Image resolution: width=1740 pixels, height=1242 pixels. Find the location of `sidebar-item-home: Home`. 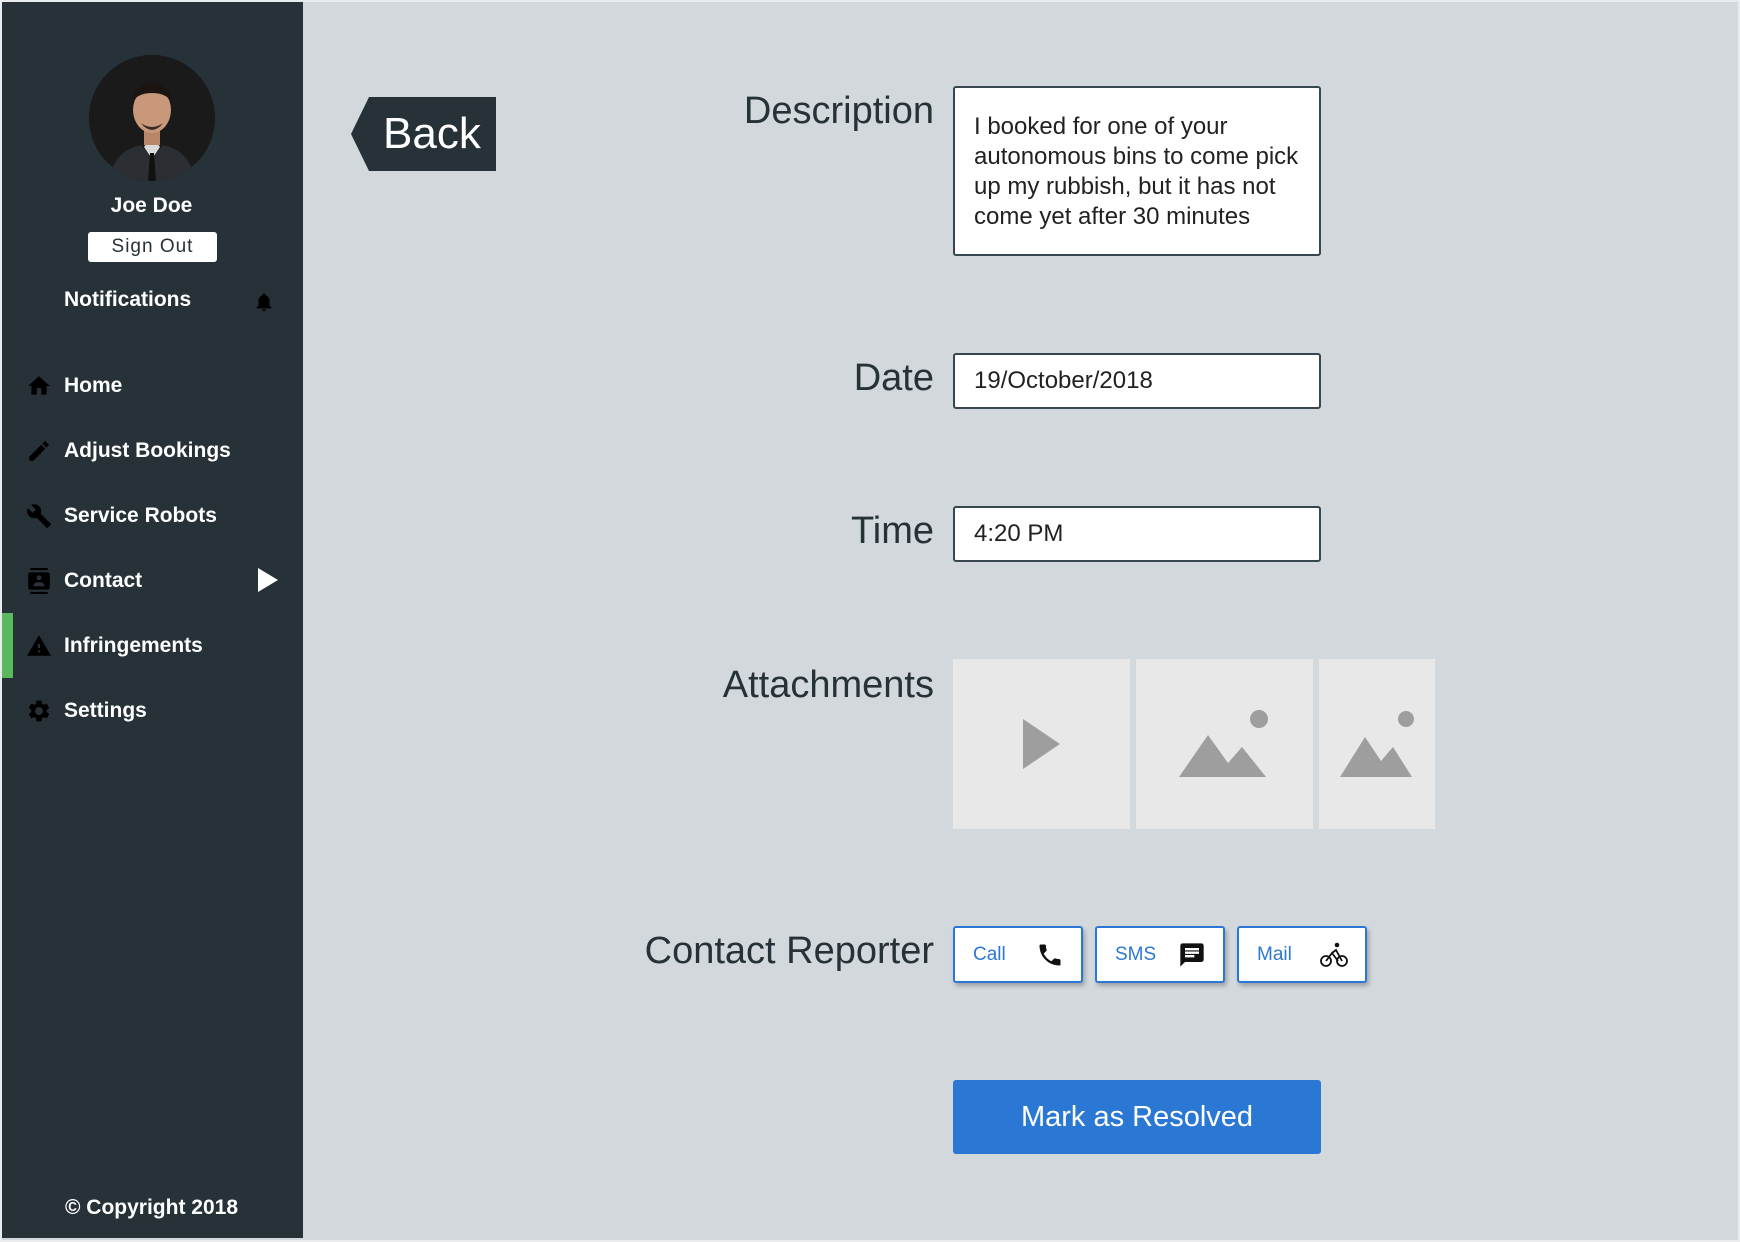

sidebar-item-home: Home is located at coordinates (151, 385).